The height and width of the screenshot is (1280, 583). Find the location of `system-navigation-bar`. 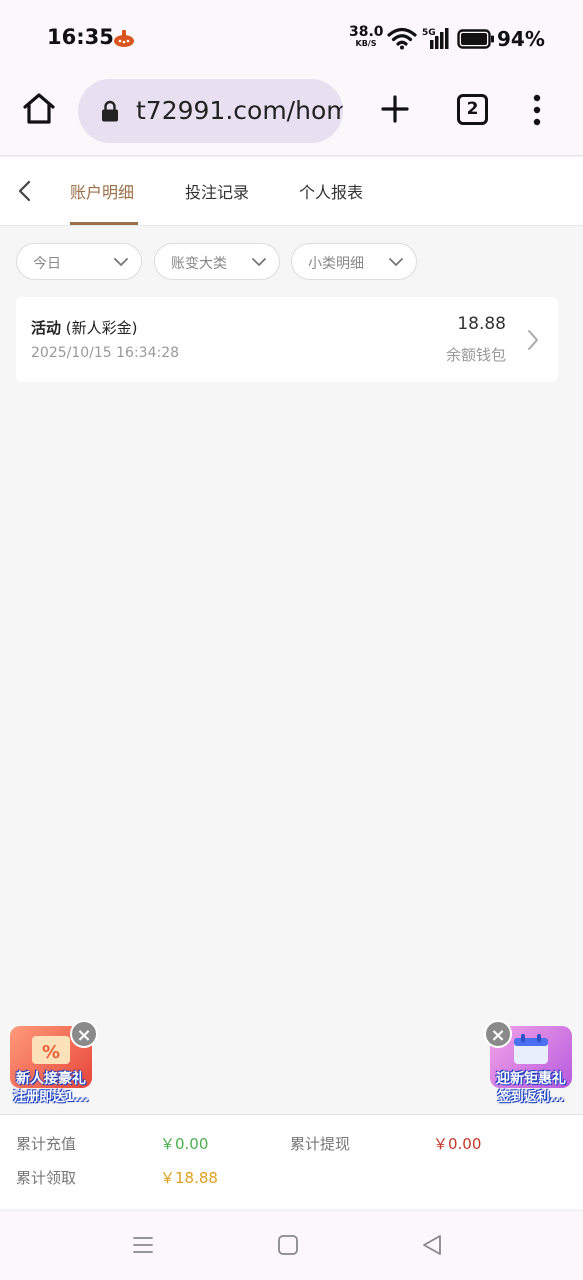

system-navigation-bar is located at coordinates (291, 1245).